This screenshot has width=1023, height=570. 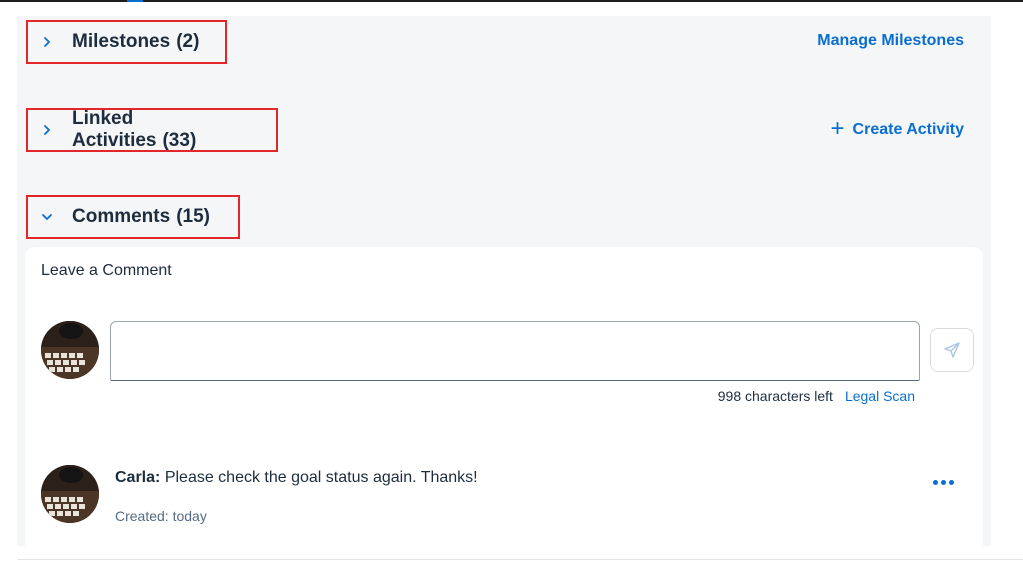 I want to click on more-horizontal-icon, so click(x=935, y=482).